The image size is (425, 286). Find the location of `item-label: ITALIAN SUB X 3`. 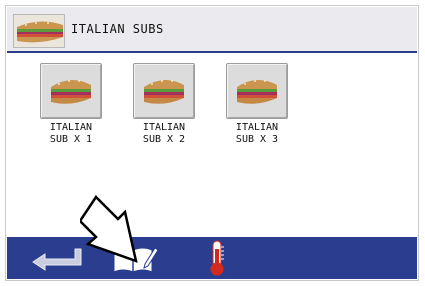

item-label: ITALIAN SUB X 3 is located at coordinates (257, 133).